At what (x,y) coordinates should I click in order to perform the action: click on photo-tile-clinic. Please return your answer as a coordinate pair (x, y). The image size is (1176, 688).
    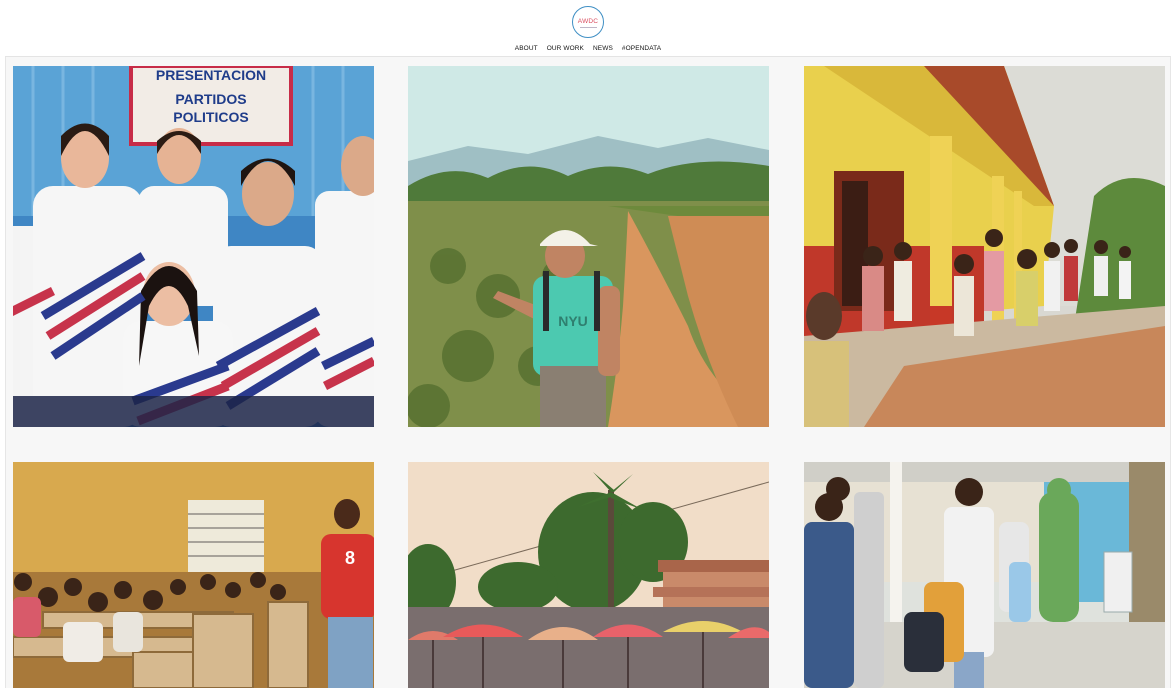
    Looking at the image, I should click on (984, 575).